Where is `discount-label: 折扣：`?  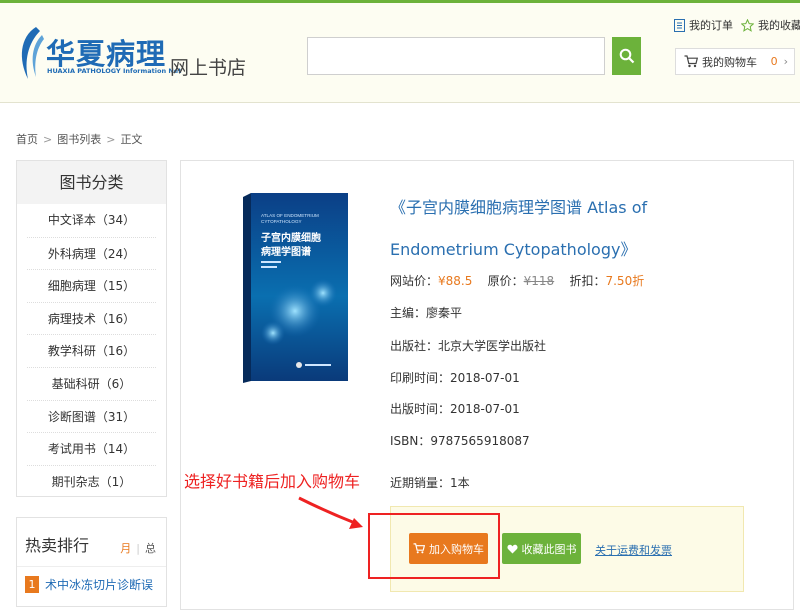
discount-label: 折扣： is located at coordinates (587, 281).